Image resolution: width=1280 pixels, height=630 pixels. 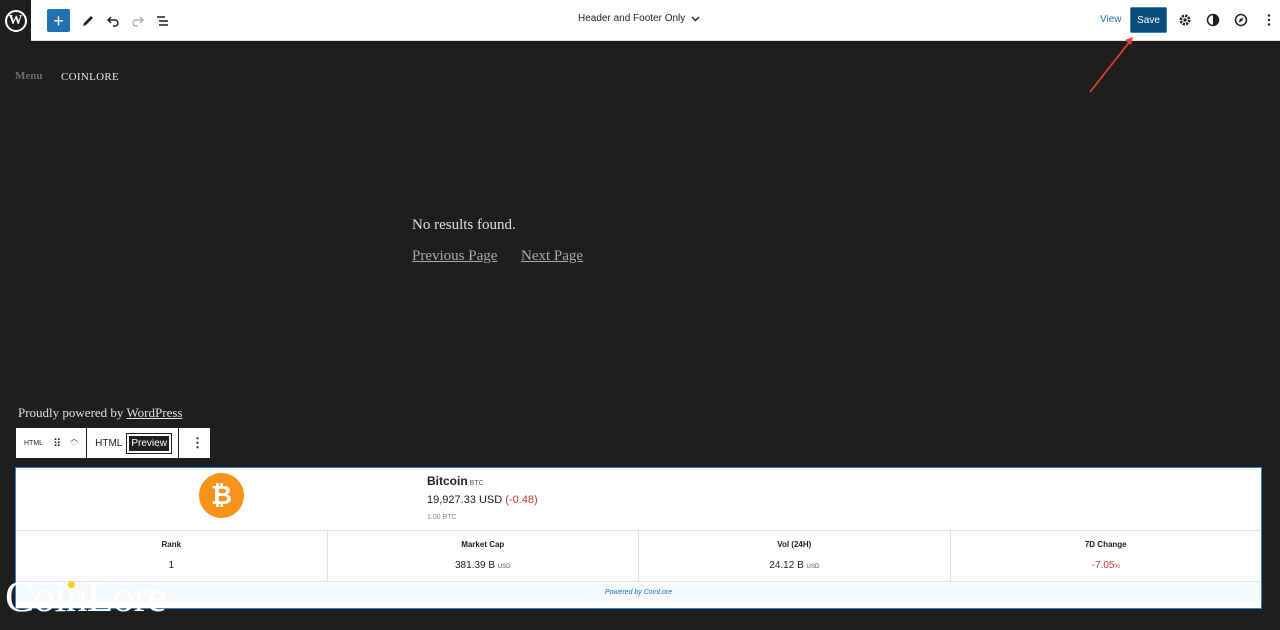 What do you see at coordinates (31, 443) in the screenshot?
I see `block-type-html-icon: HTML` at bounding box center [31, 443].